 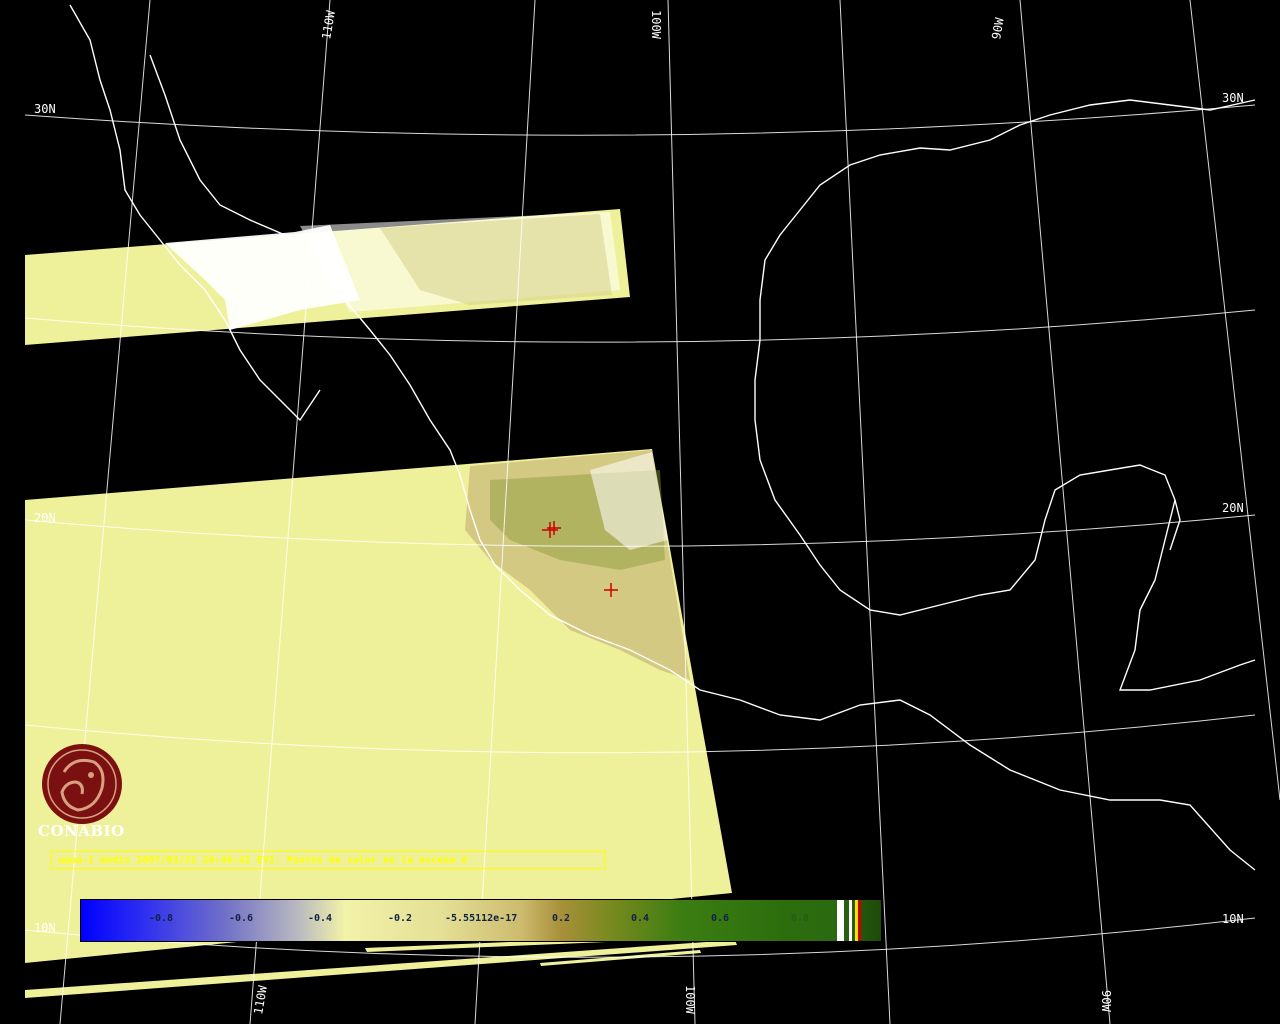 I want to click on colorbar-label: 0.6, so click(x=720, y=918).